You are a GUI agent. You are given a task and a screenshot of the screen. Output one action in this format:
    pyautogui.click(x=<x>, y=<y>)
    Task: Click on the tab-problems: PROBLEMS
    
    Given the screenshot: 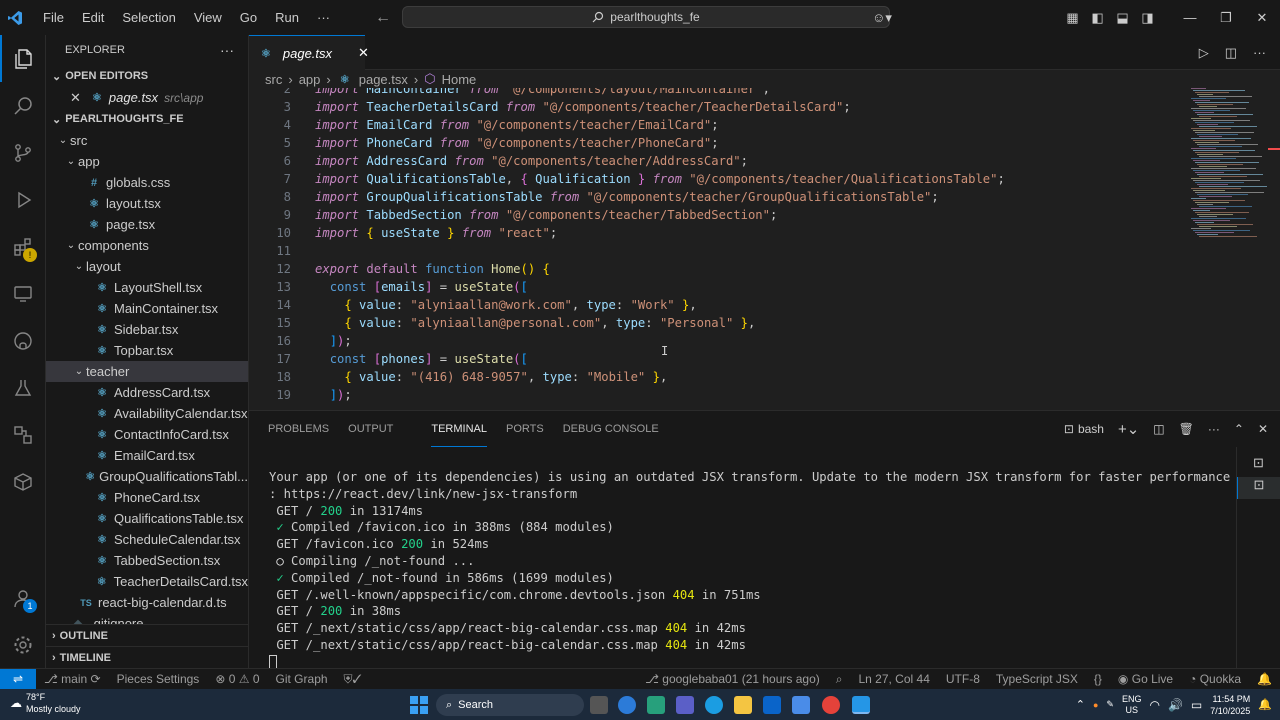 What is the action you would take?
    pyautogui.click(x=298, y=429)
    